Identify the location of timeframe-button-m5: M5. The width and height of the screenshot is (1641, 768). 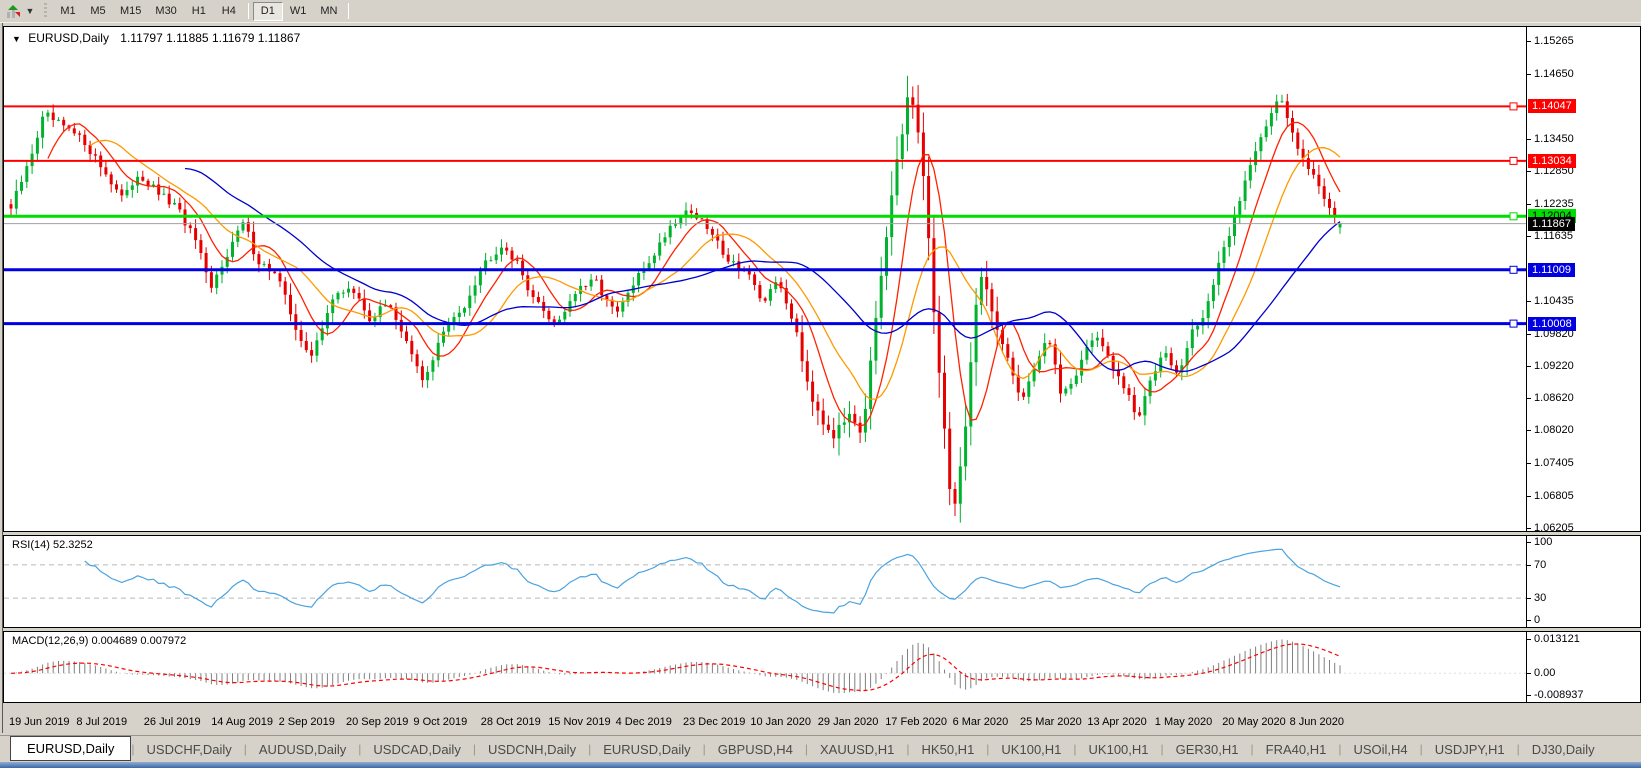
(98, 11).